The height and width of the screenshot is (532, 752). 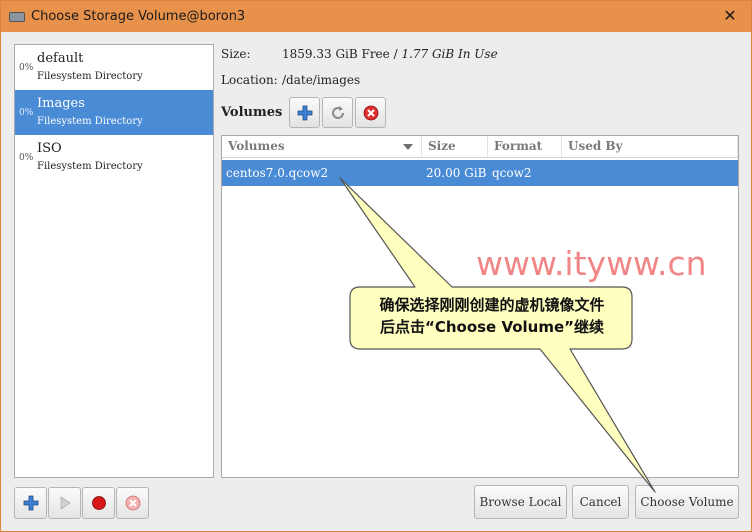 I want to click on callout-line-1: 确保选择刚刚创建的虚机镜像文件, so click(x=492, y=305).